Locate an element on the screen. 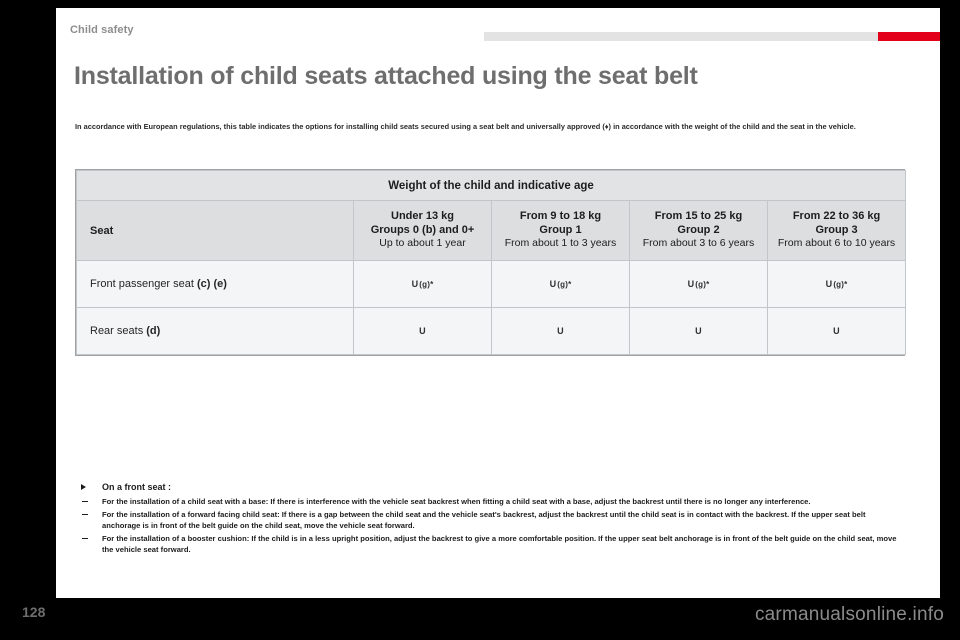 The width and height of the screenshot is (960, 640). group-weight: From 22 to 36 kg is located at coordinates (836, 216).